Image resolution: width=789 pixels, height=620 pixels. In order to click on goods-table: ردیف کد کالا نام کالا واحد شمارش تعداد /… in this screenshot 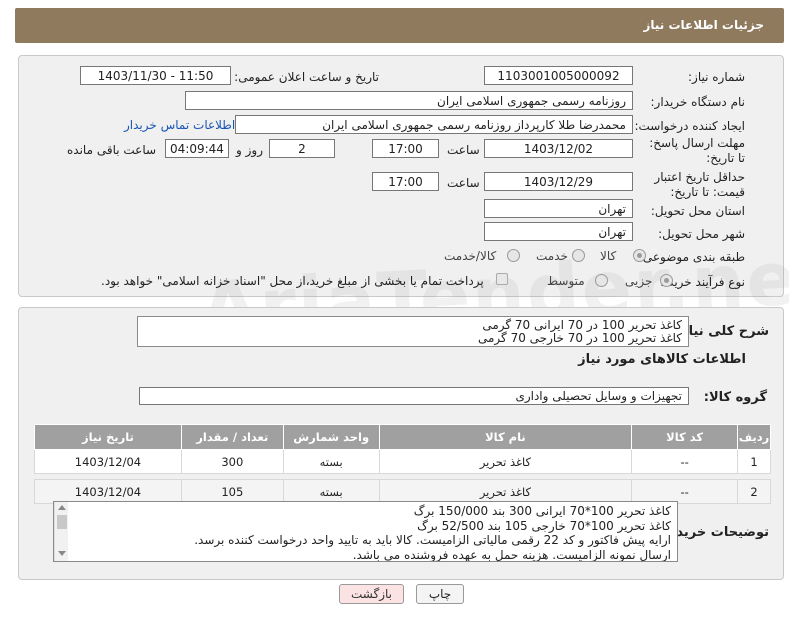, I will do `click(402, 464)`.